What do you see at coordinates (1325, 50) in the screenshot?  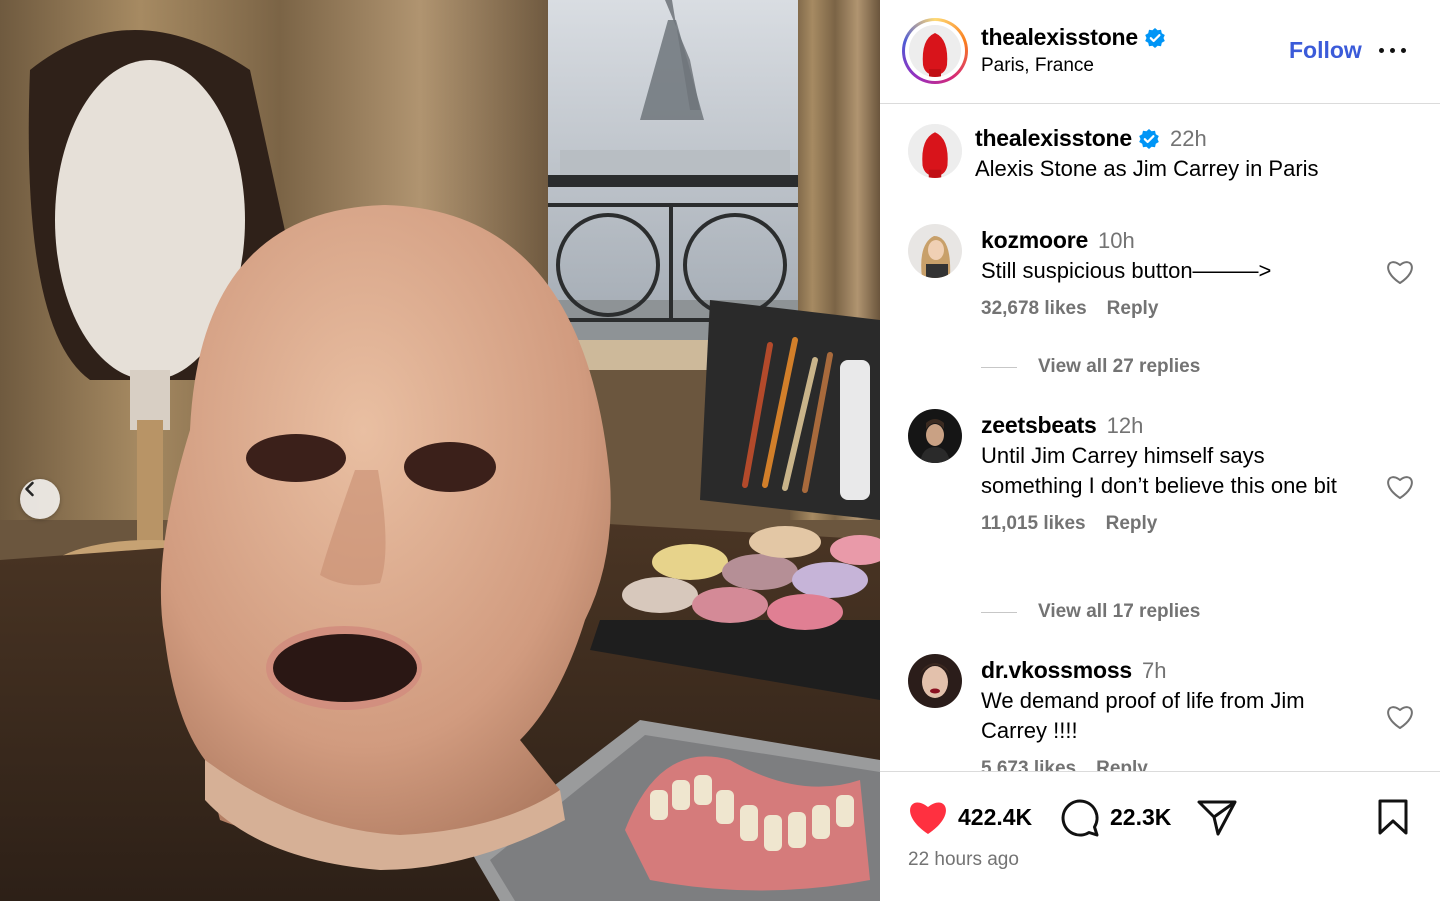 I see `follow-button: Follow` at bounding box center [1325, 50].